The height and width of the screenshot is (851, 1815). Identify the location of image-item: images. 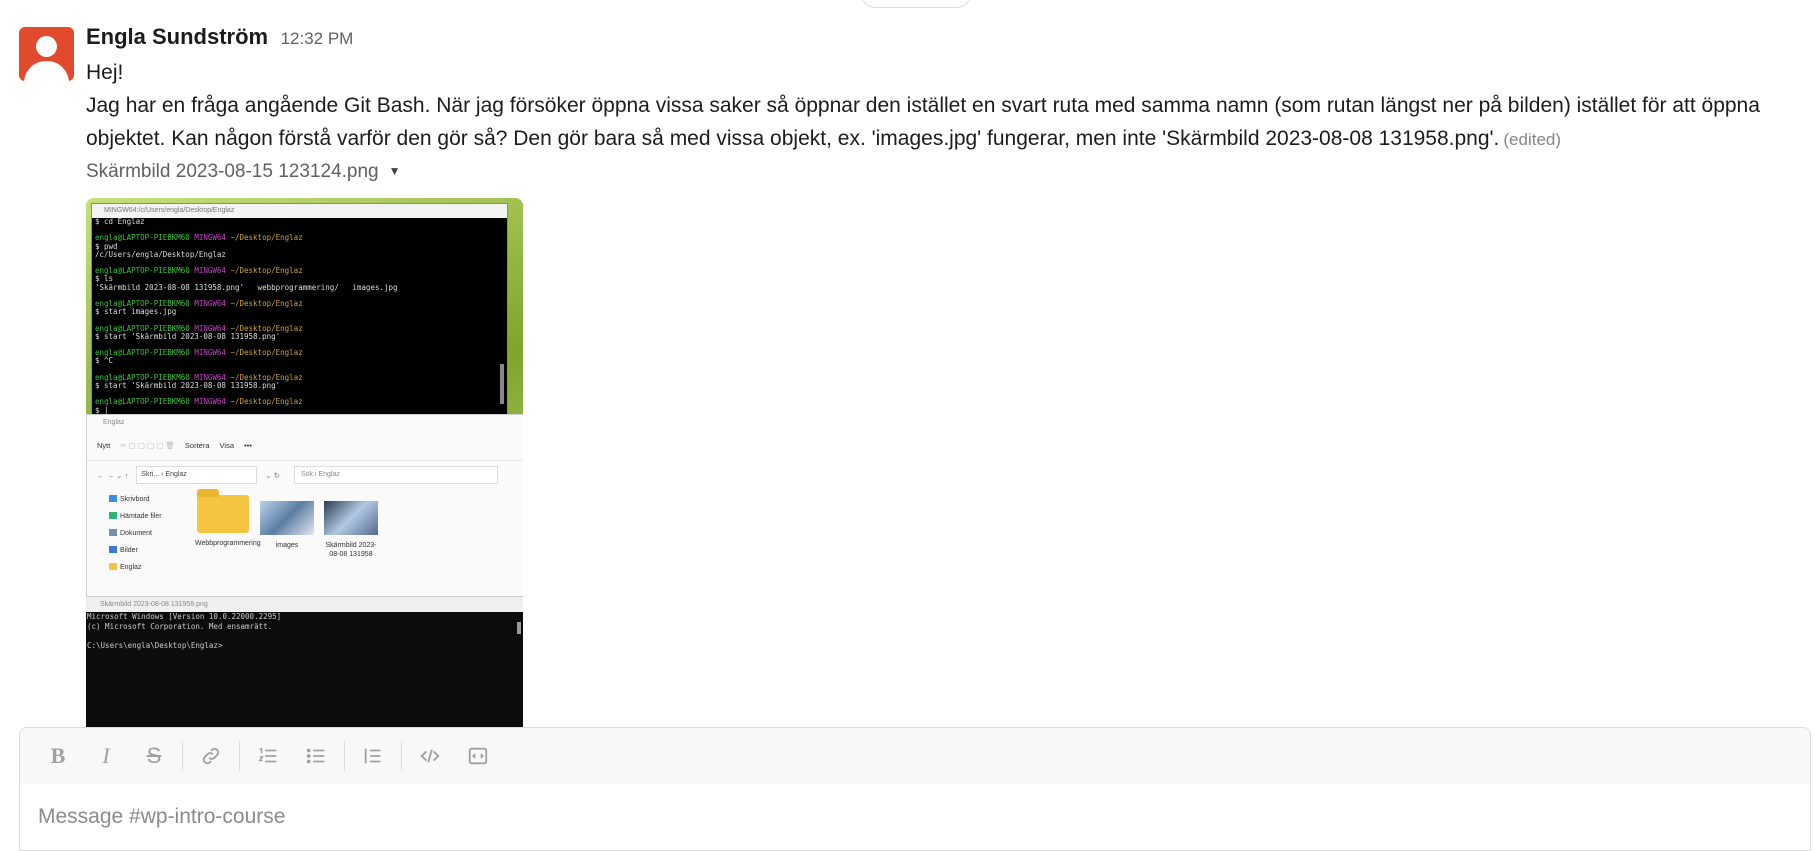
(287, 527).